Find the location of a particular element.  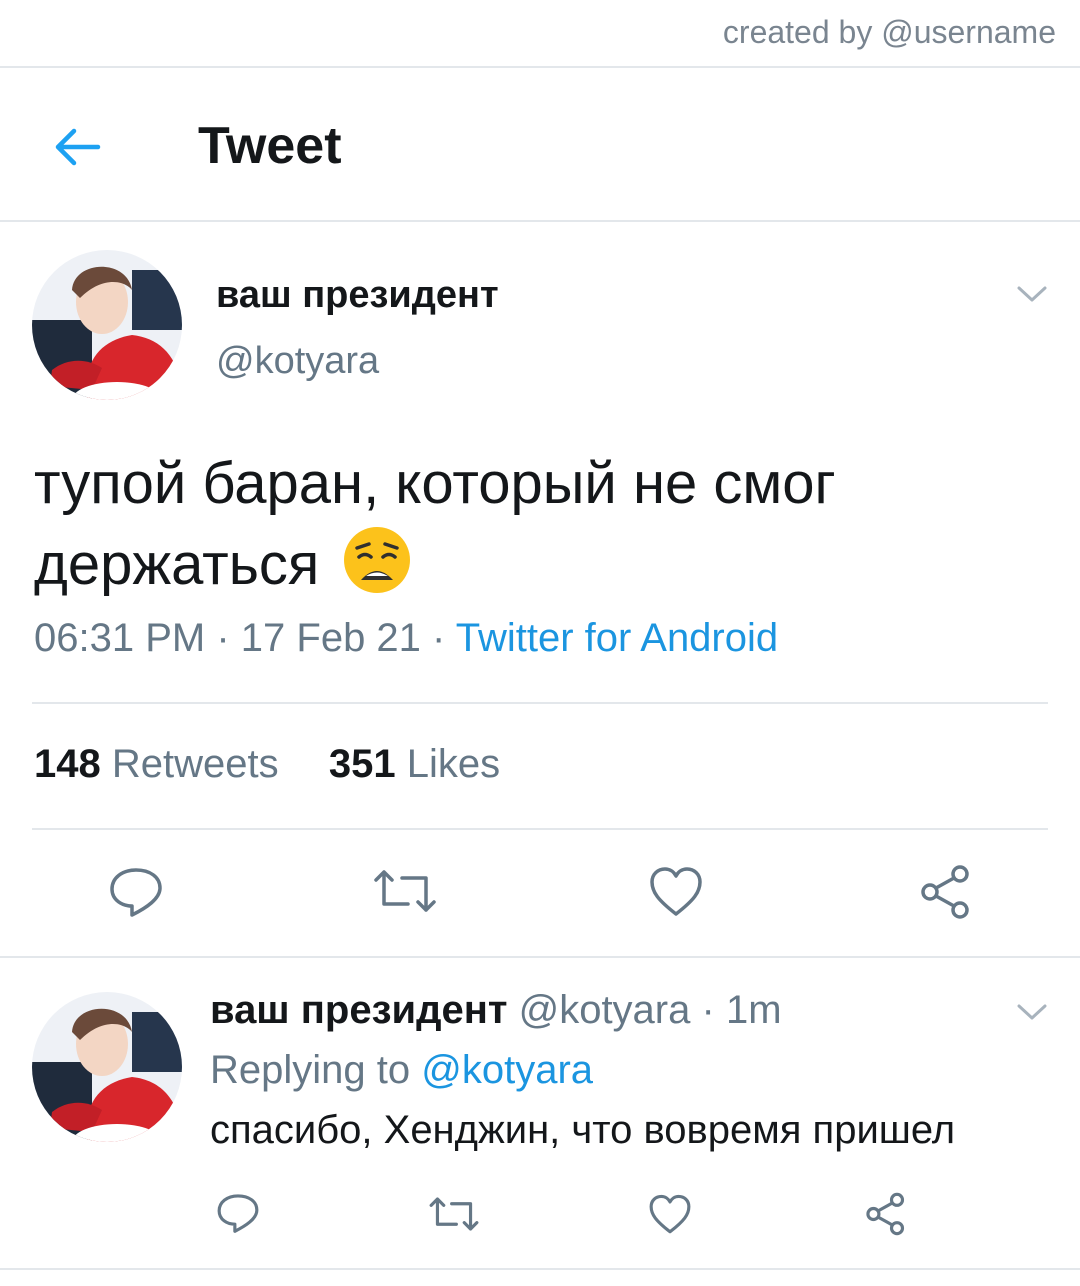

tweet-date: 17 Feb 21 is located at coordinates (330, 638).